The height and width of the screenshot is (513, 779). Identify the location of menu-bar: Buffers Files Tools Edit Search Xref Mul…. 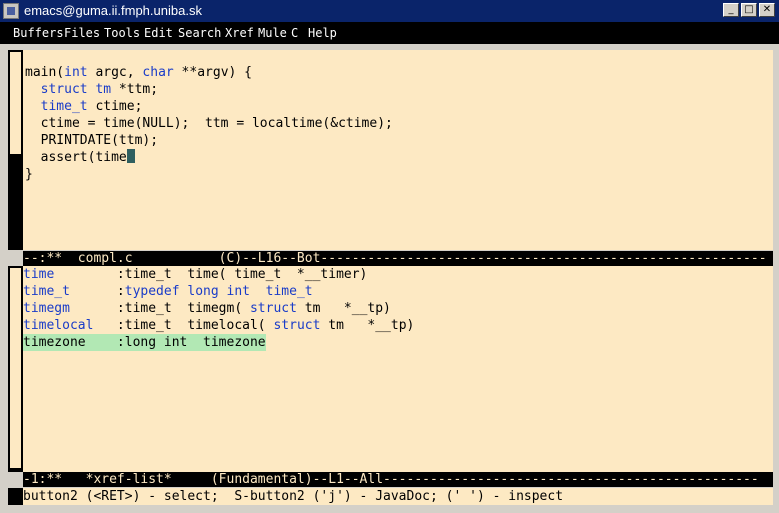
(389, 34).